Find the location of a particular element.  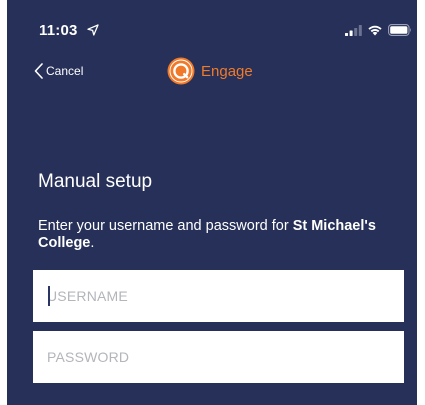

instructions-suffix: . is located at coordinates (92, 243).